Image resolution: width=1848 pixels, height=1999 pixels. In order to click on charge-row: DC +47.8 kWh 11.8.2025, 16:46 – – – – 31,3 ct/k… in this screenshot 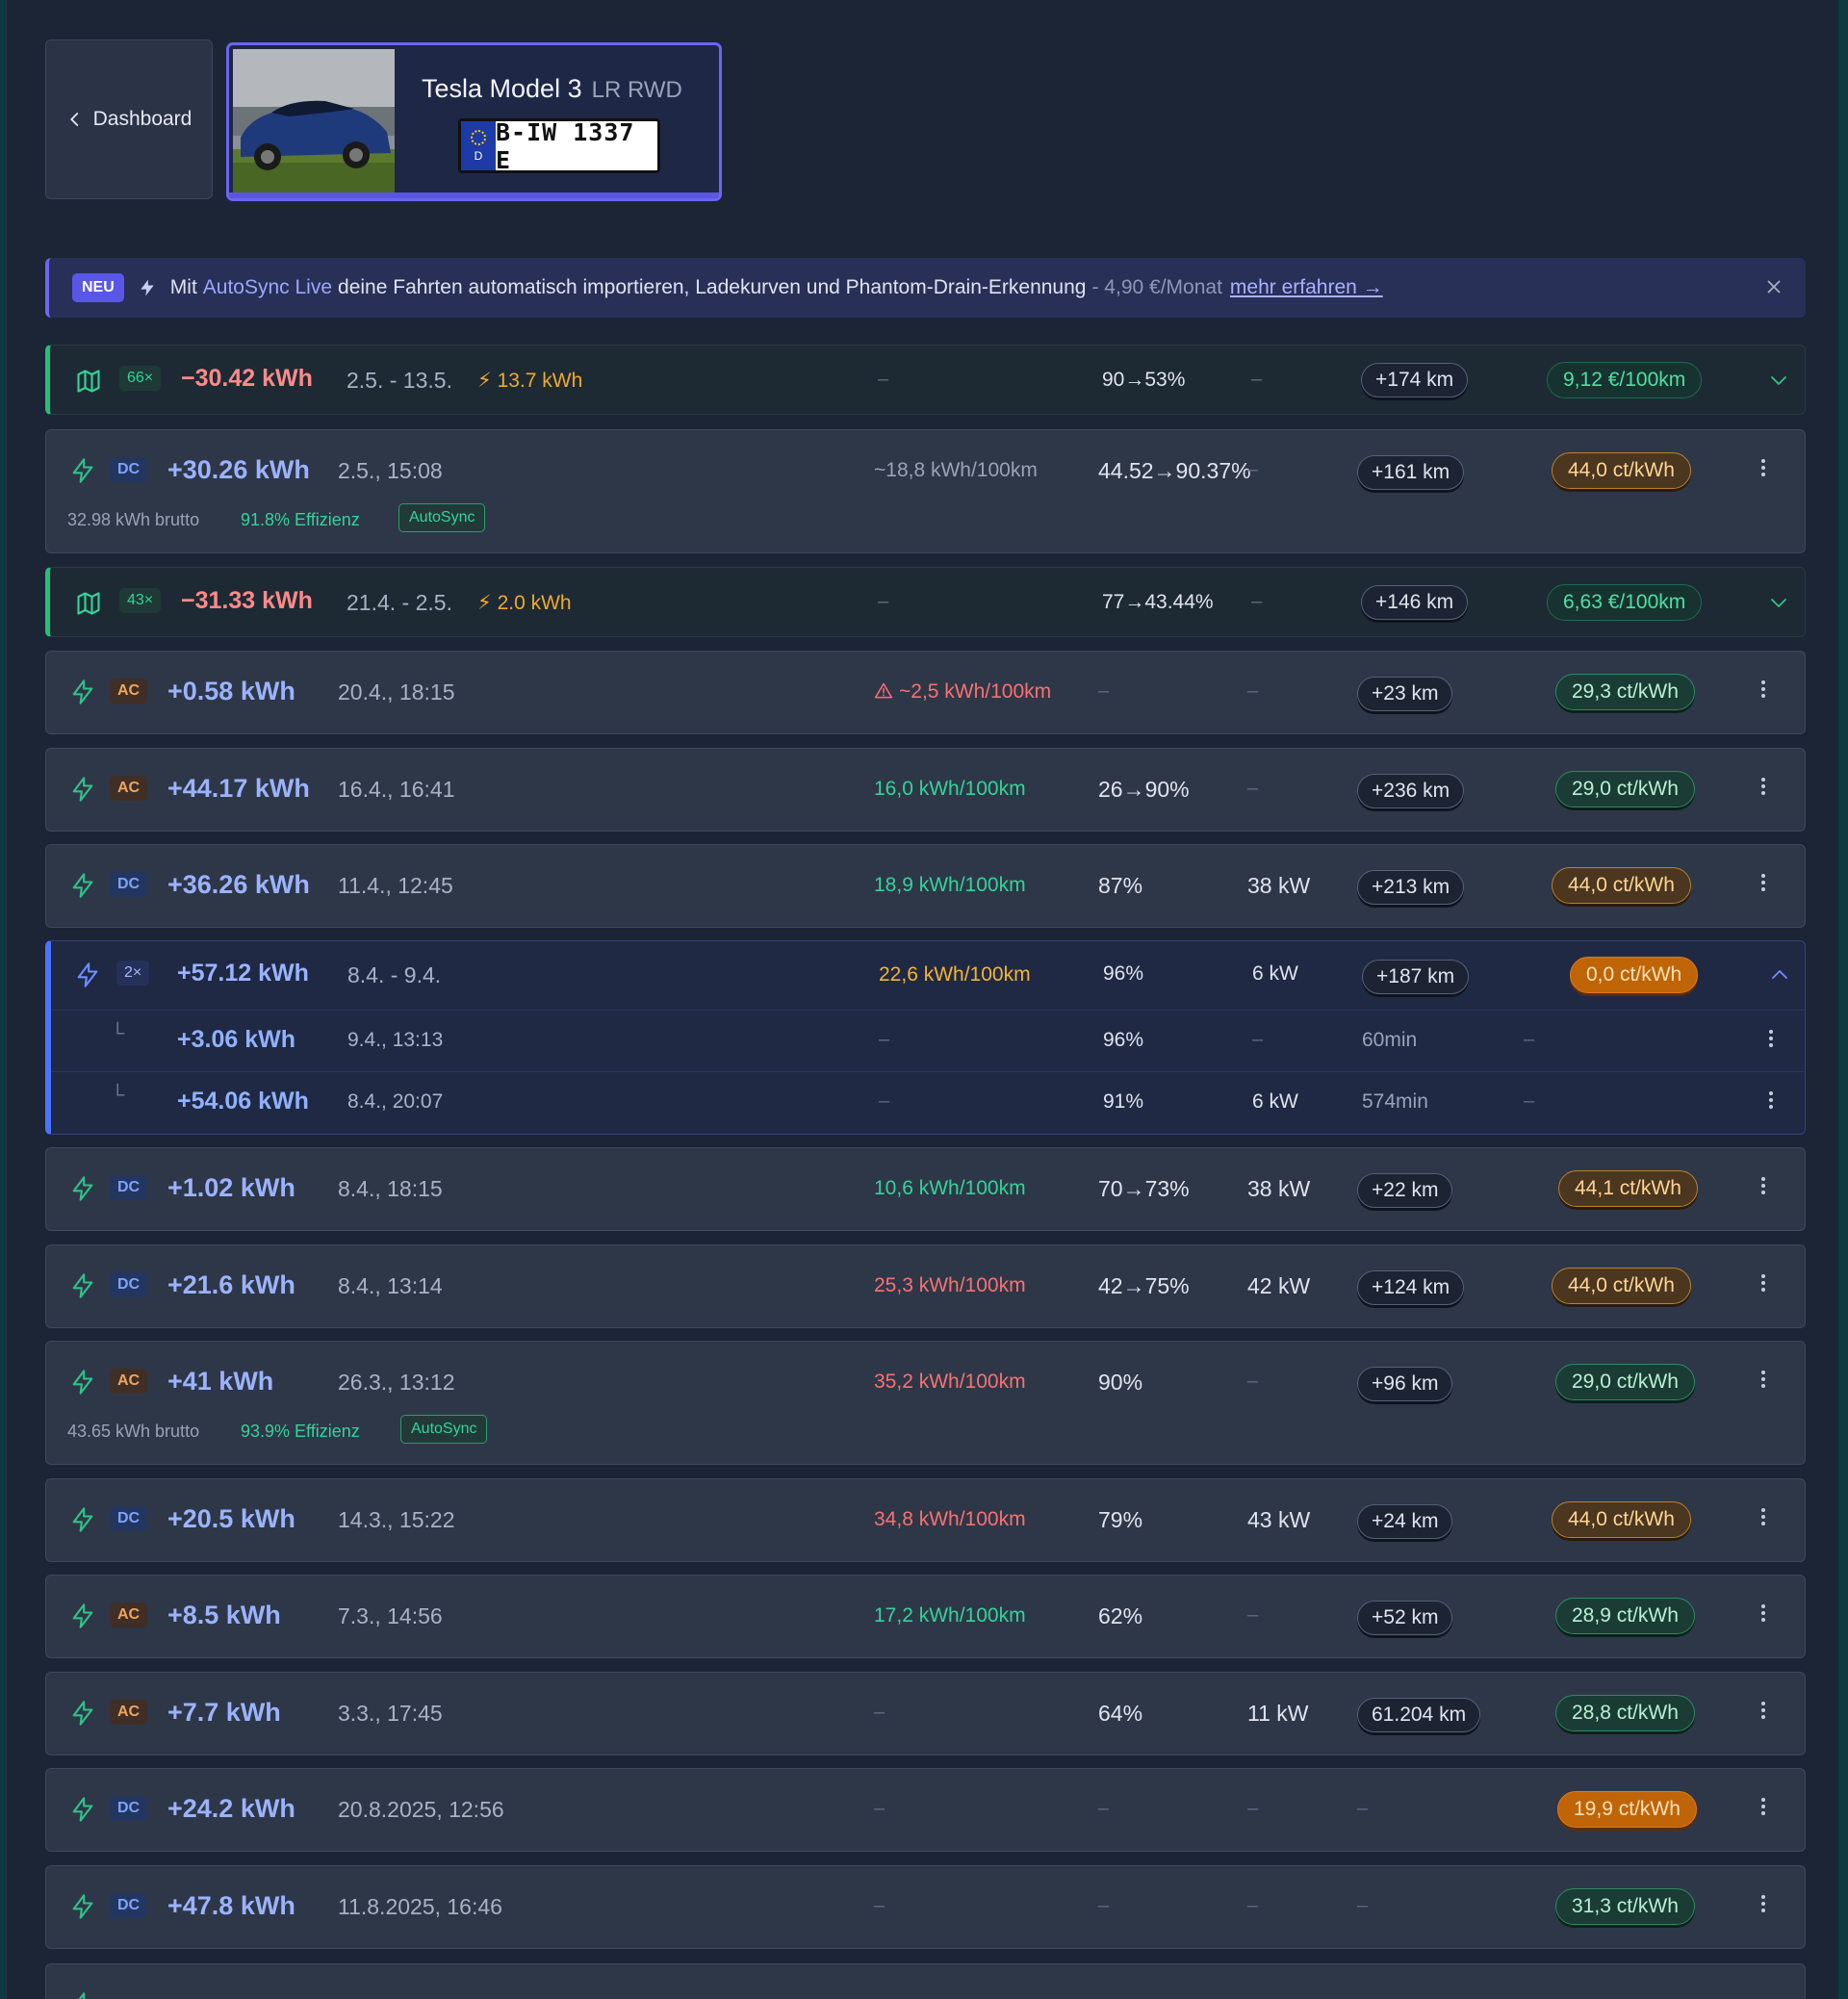, I will do `click(925, 1907)`.